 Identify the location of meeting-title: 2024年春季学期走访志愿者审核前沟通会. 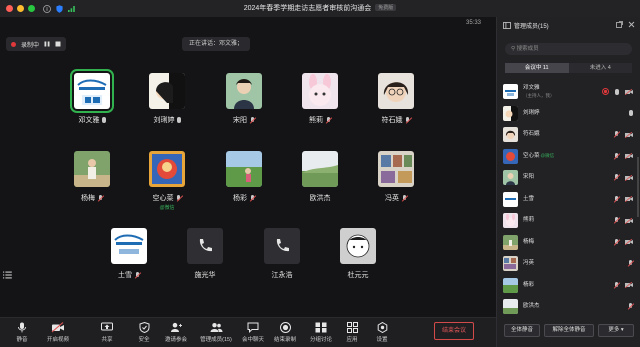
(307, 8).